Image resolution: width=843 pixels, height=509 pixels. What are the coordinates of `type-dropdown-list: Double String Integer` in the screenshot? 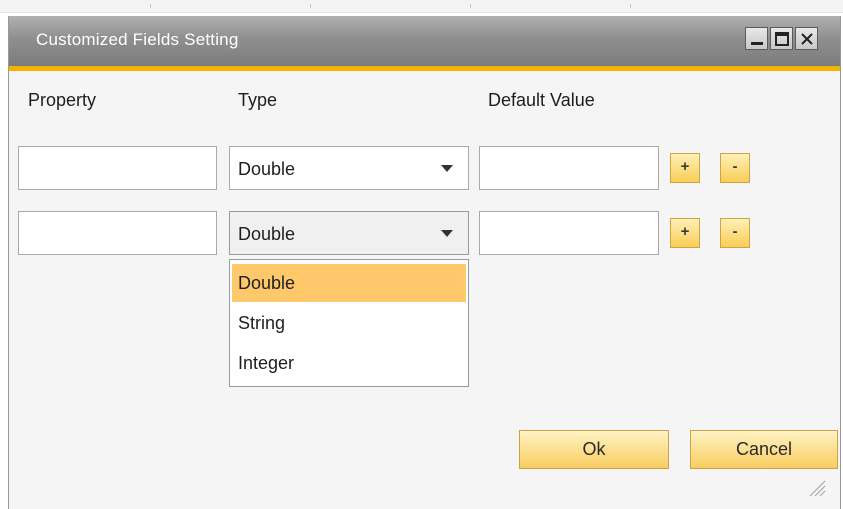 It's located at (349, 323).